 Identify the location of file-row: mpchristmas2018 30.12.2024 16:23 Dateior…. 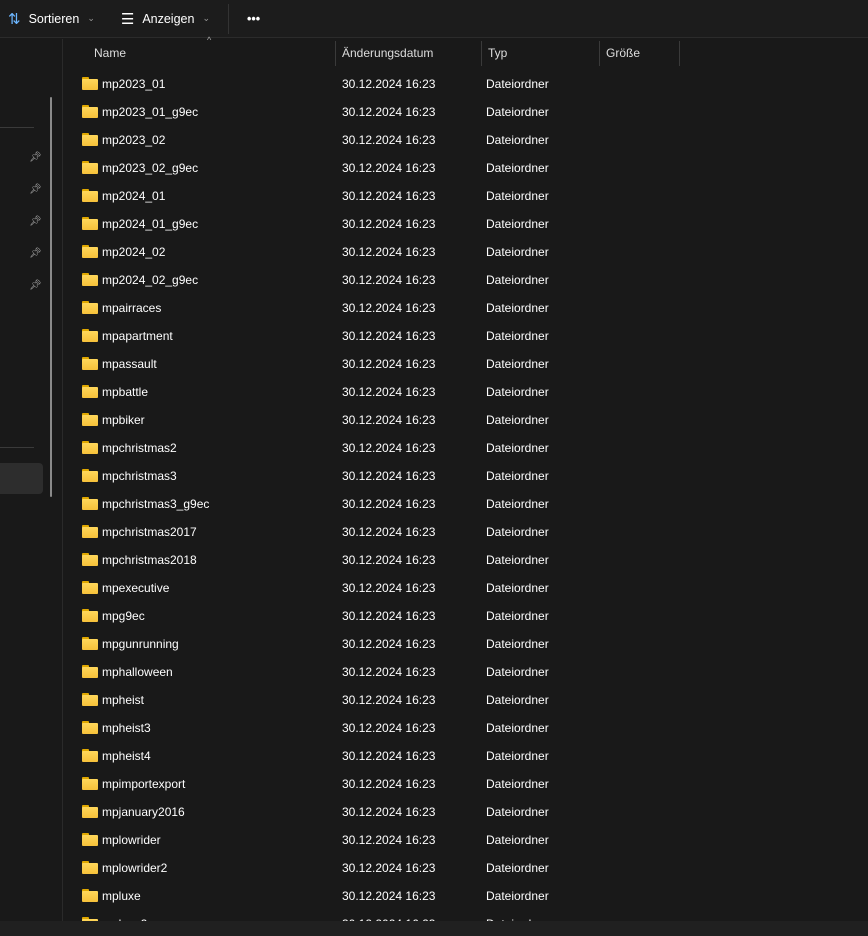
(465, 560).